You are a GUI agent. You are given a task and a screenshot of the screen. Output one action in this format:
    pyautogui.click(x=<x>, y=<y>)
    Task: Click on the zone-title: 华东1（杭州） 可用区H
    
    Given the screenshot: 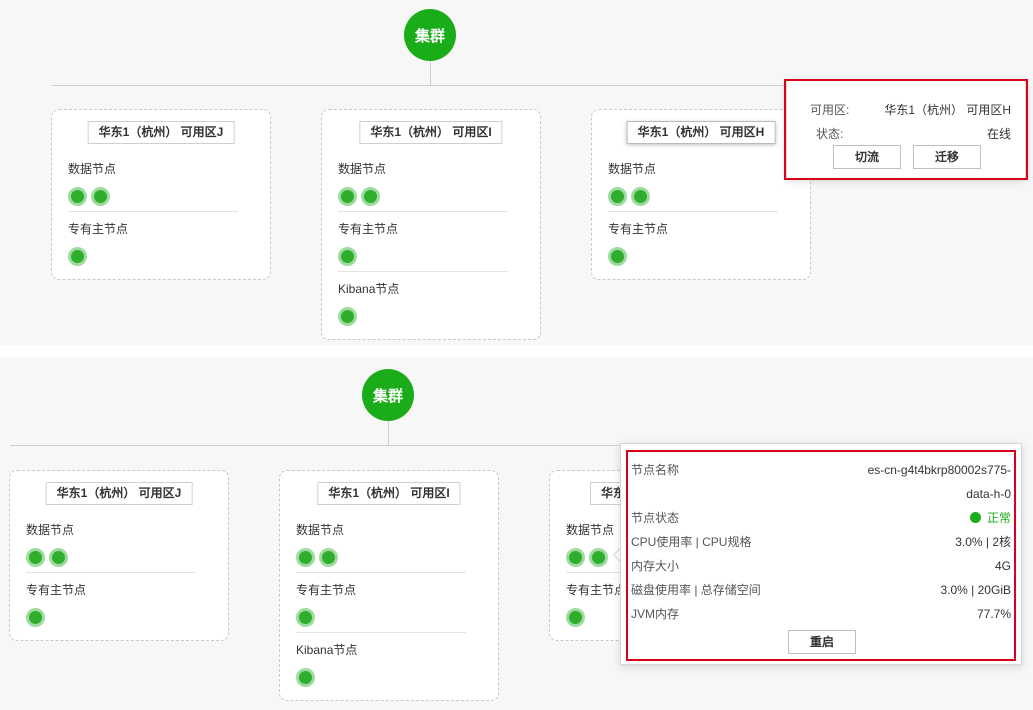 What is the action you would take?
    pyautogui.click(x=701, y=132)
    